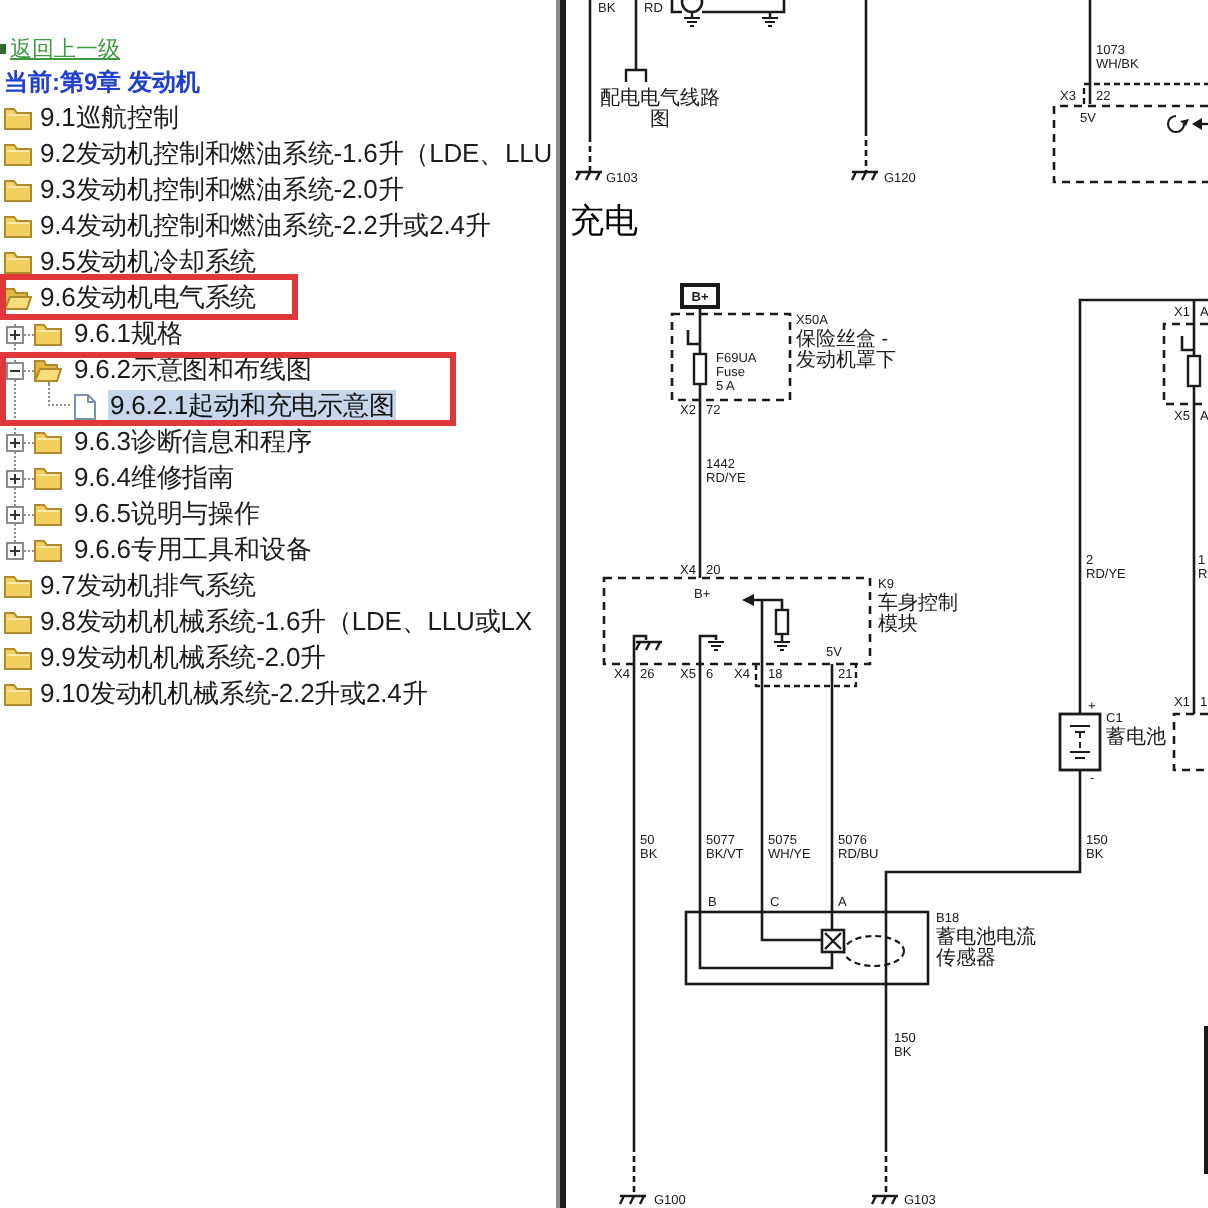 The width and height of the screenshot is (1208, 1208). I want to click on module-outline, so click(1190, 742).